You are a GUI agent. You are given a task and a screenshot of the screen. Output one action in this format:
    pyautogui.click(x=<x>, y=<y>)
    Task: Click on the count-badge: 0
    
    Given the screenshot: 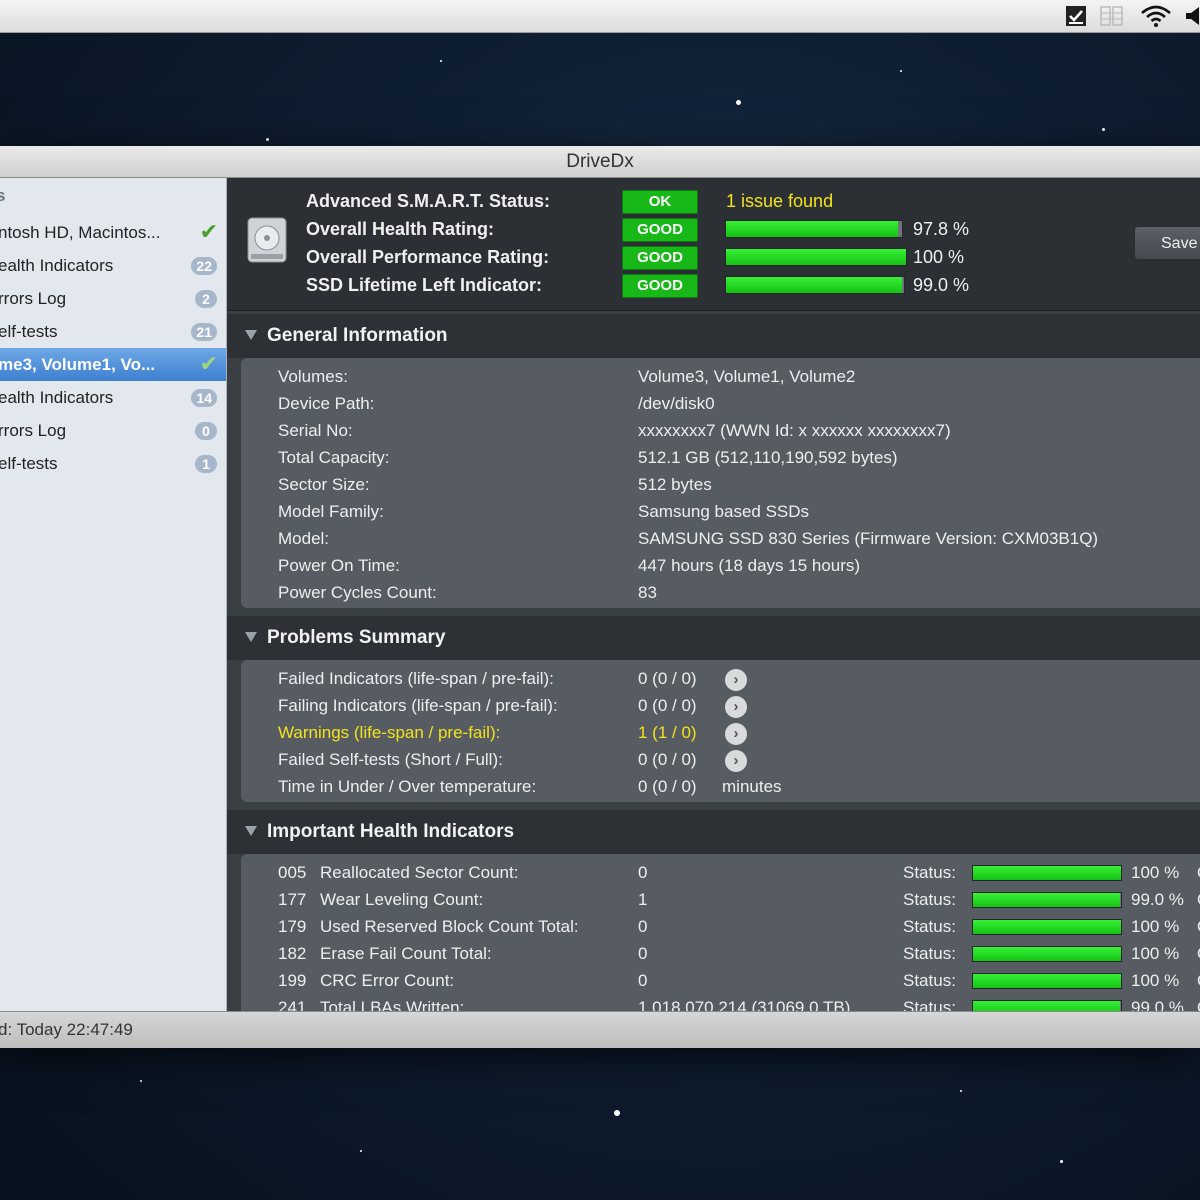 What is the action you would take?
    pyautogui.click(x=206, y=431)
    